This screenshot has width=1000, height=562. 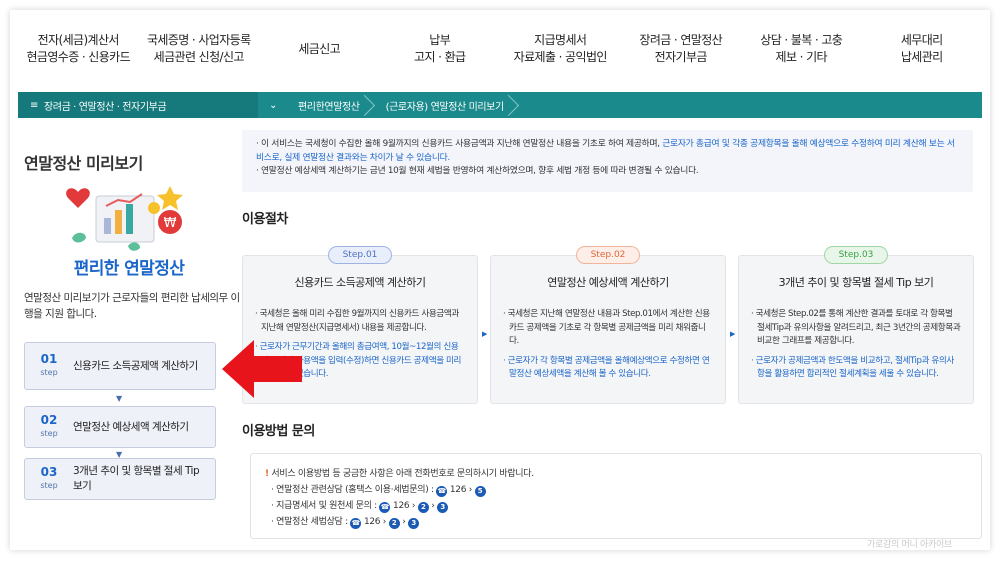 What do you see at coordinates (119, 398) in the screenshot?
I see `step-down-arrow-icon: ▼` at bounding box center [119, 398].